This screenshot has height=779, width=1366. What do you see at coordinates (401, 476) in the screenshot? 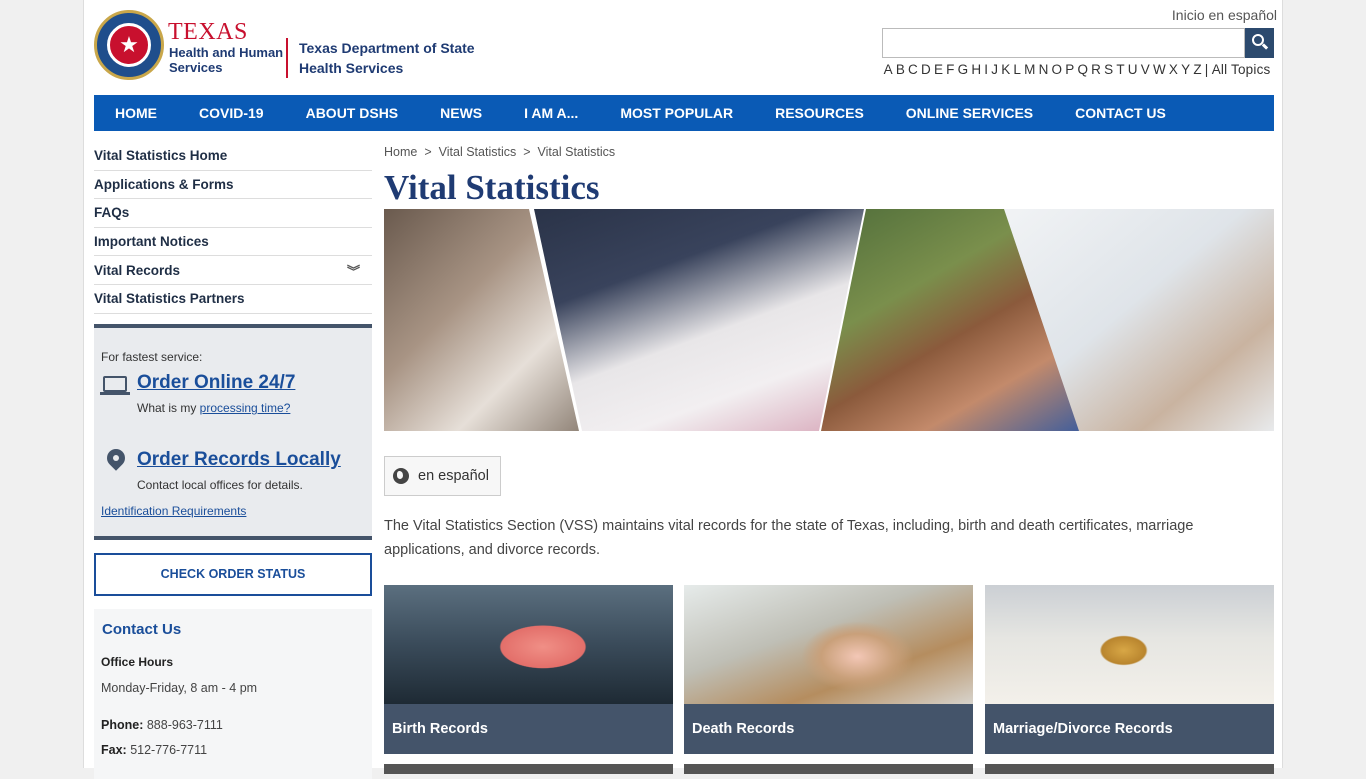
I see `globe-icon` at bounding box center [401, 476].